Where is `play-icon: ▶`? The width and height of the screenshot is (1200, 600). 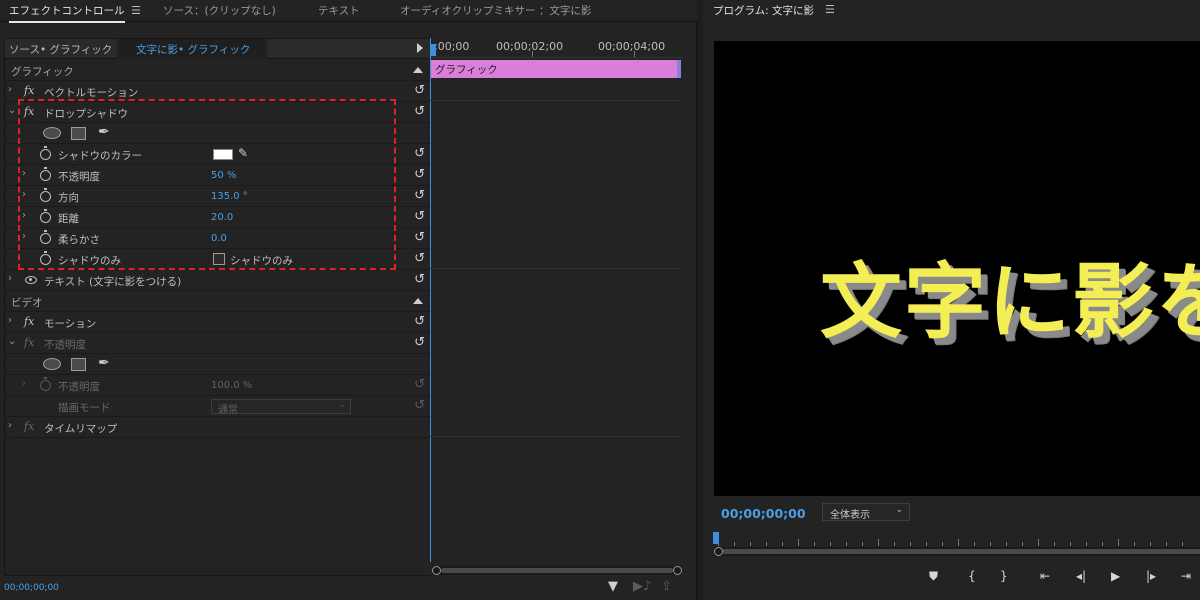 play-icon: ▶ is located at coordinates (1115, 576).